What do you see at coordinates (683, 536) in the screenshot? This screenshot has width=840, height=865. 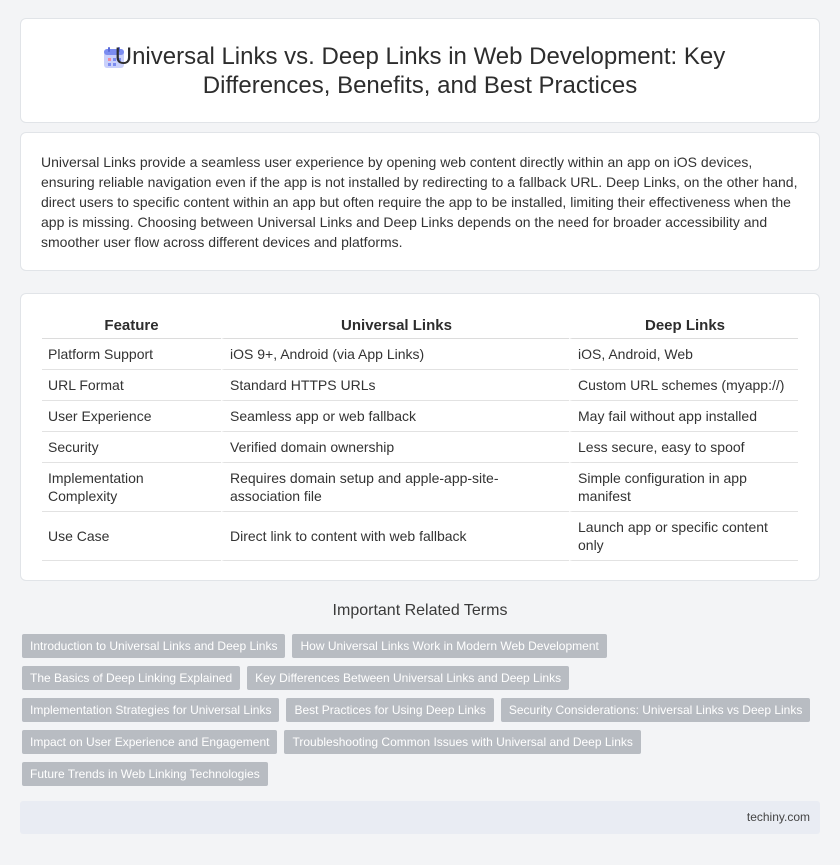 I see `table-cell: Launch app or specific content only` at bounding box center [683, 536].